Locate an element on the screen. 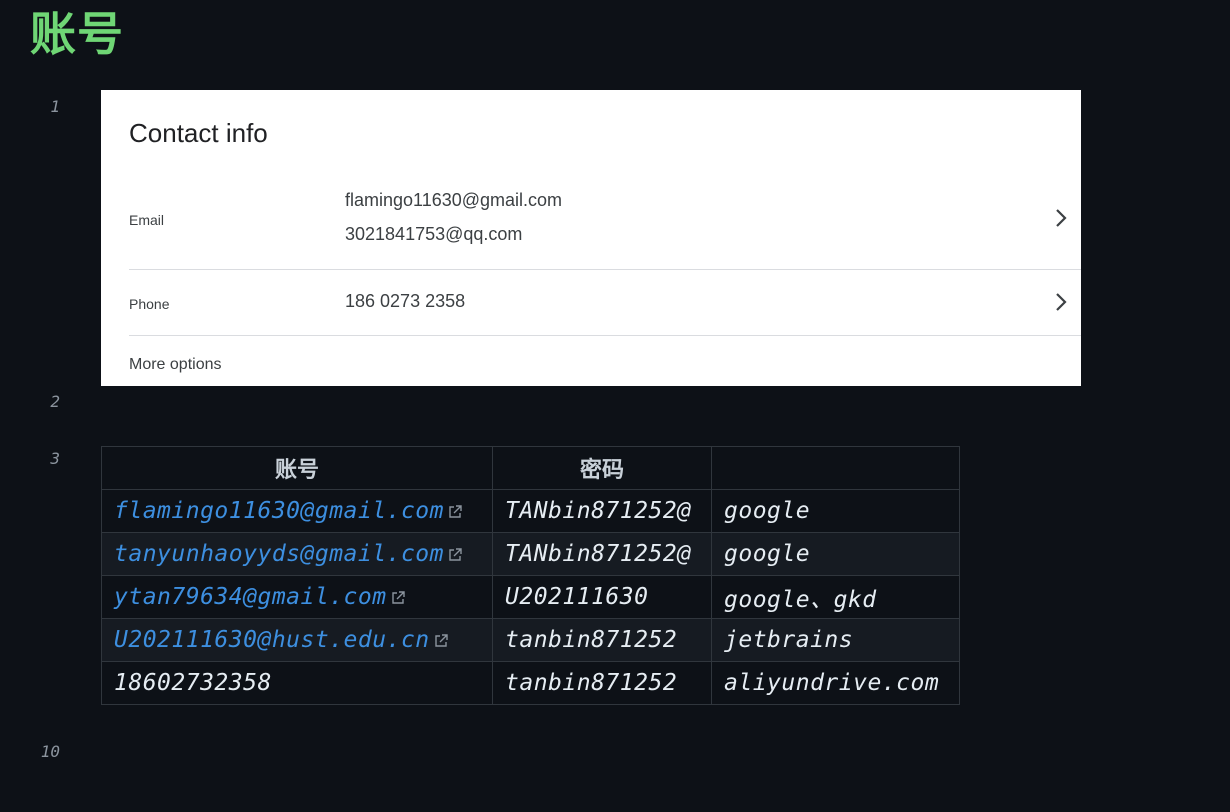 Image resolution: width=1230 pixels, height=812 pixels. password-cell: U202111630 is located at coordinates (602, 597).